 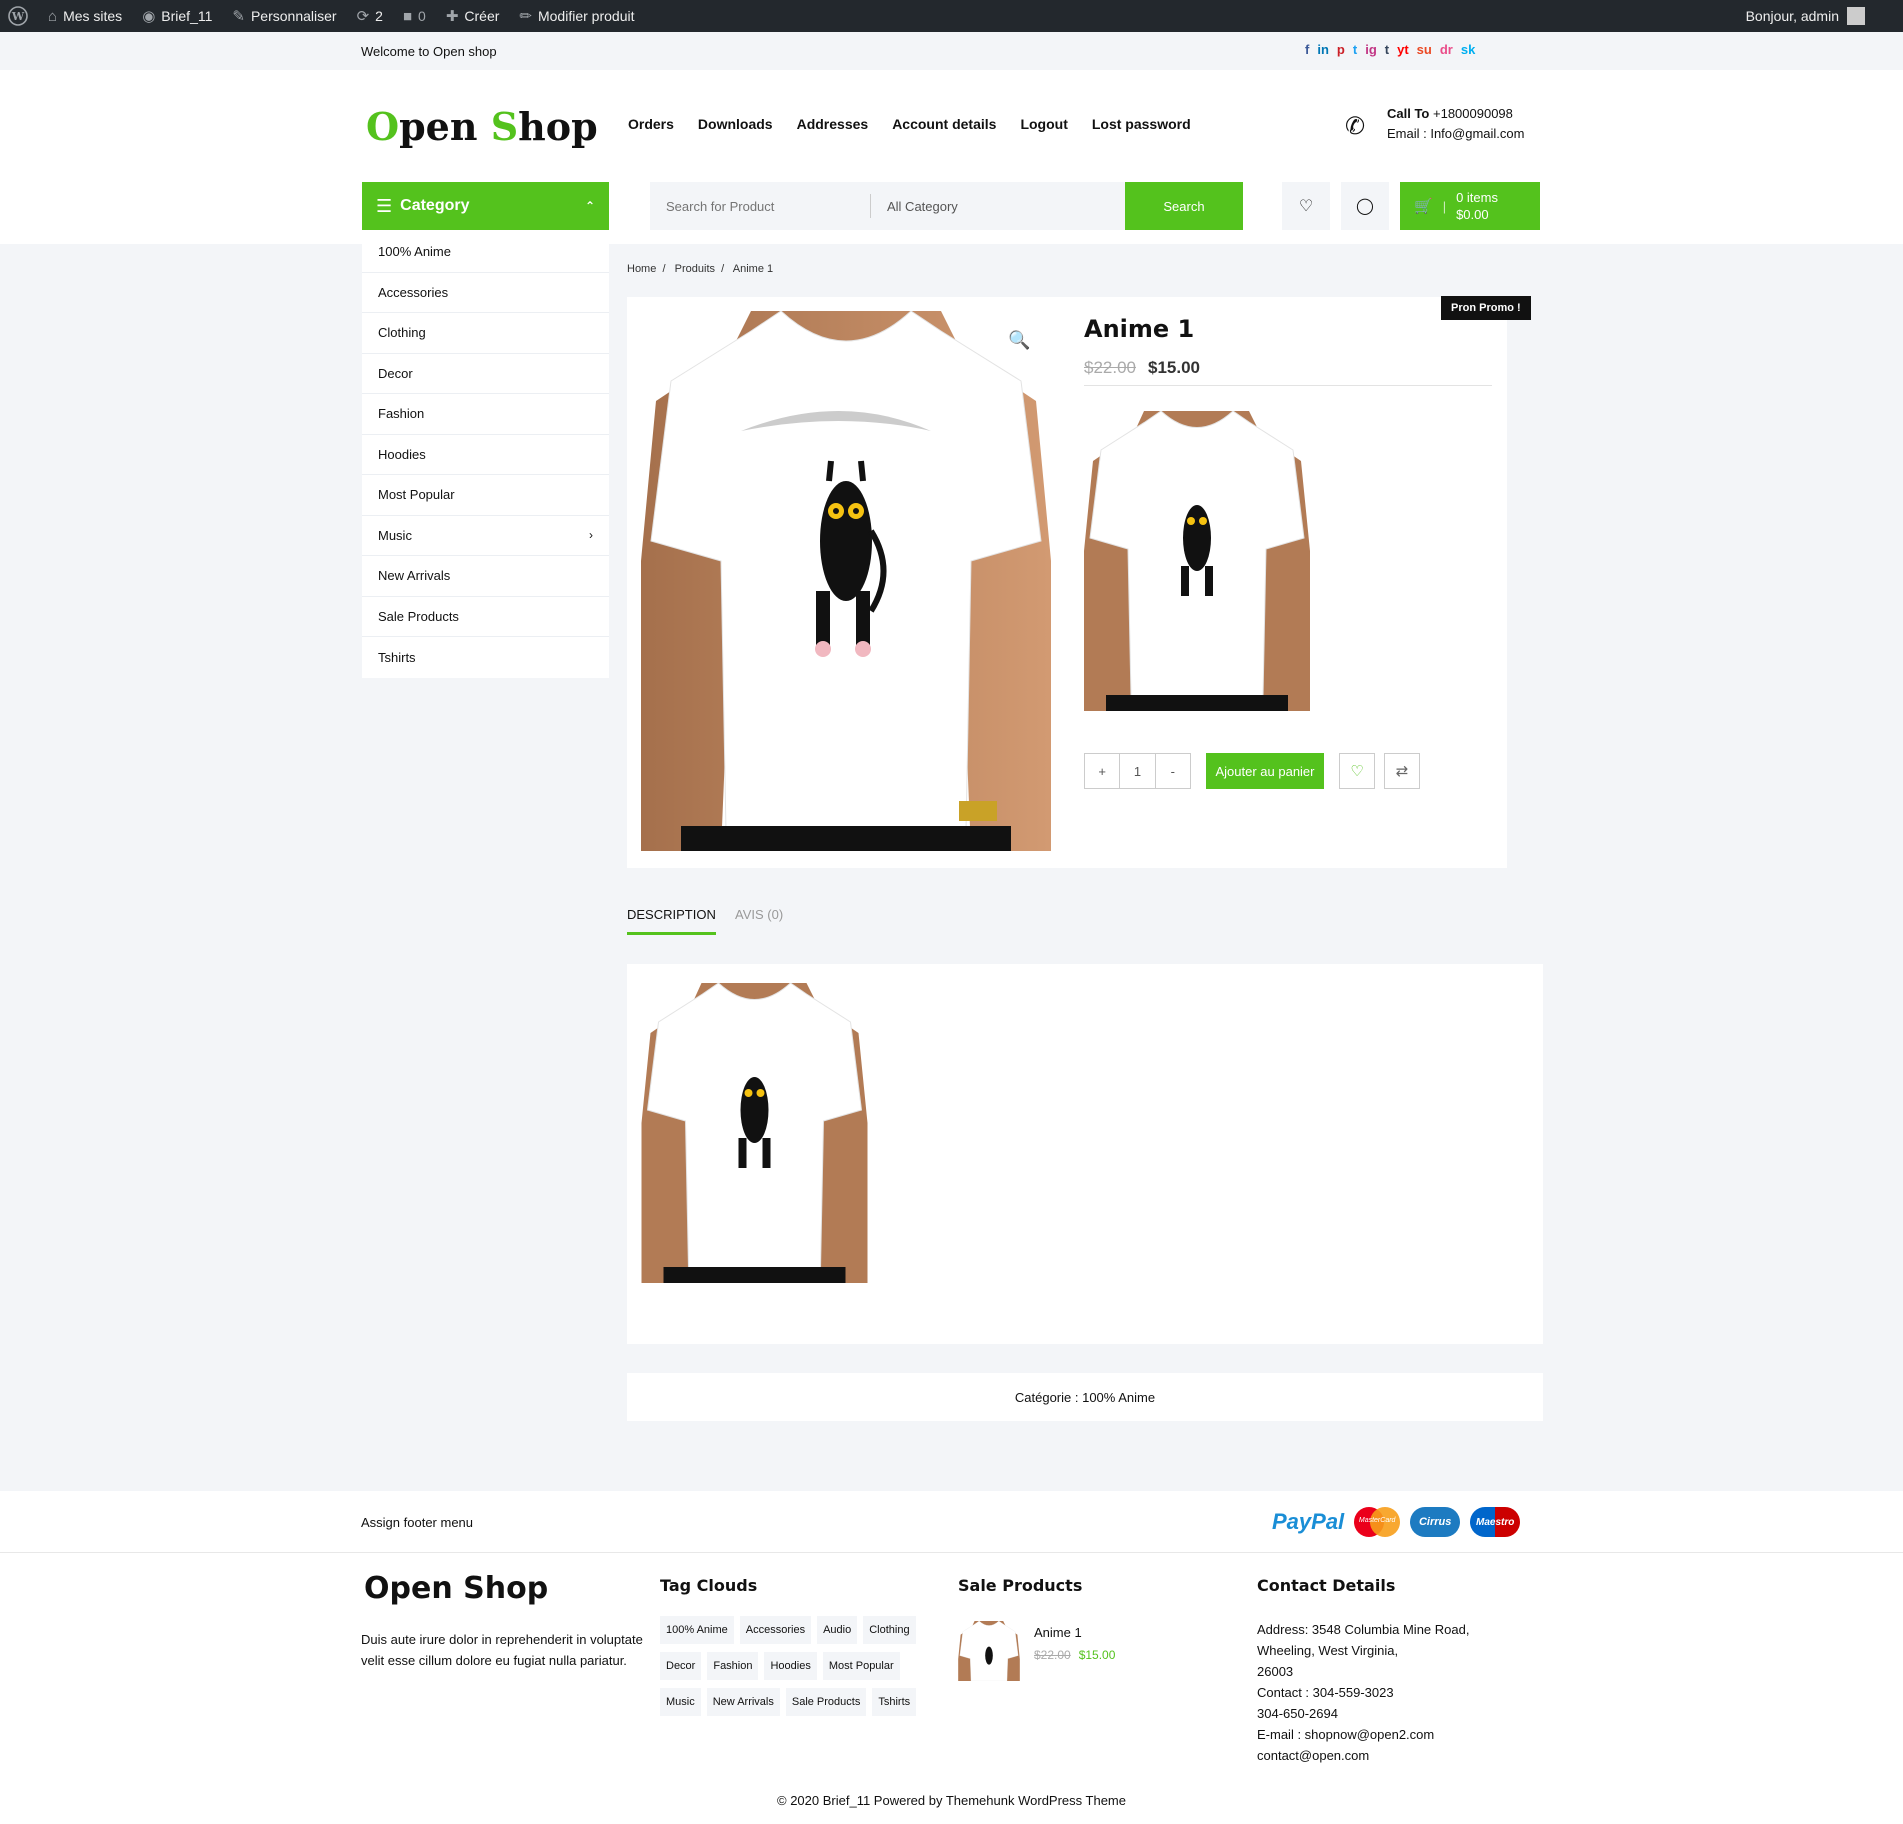 I want to click on tag-link: Fashion, so click(x=733, y=1666).